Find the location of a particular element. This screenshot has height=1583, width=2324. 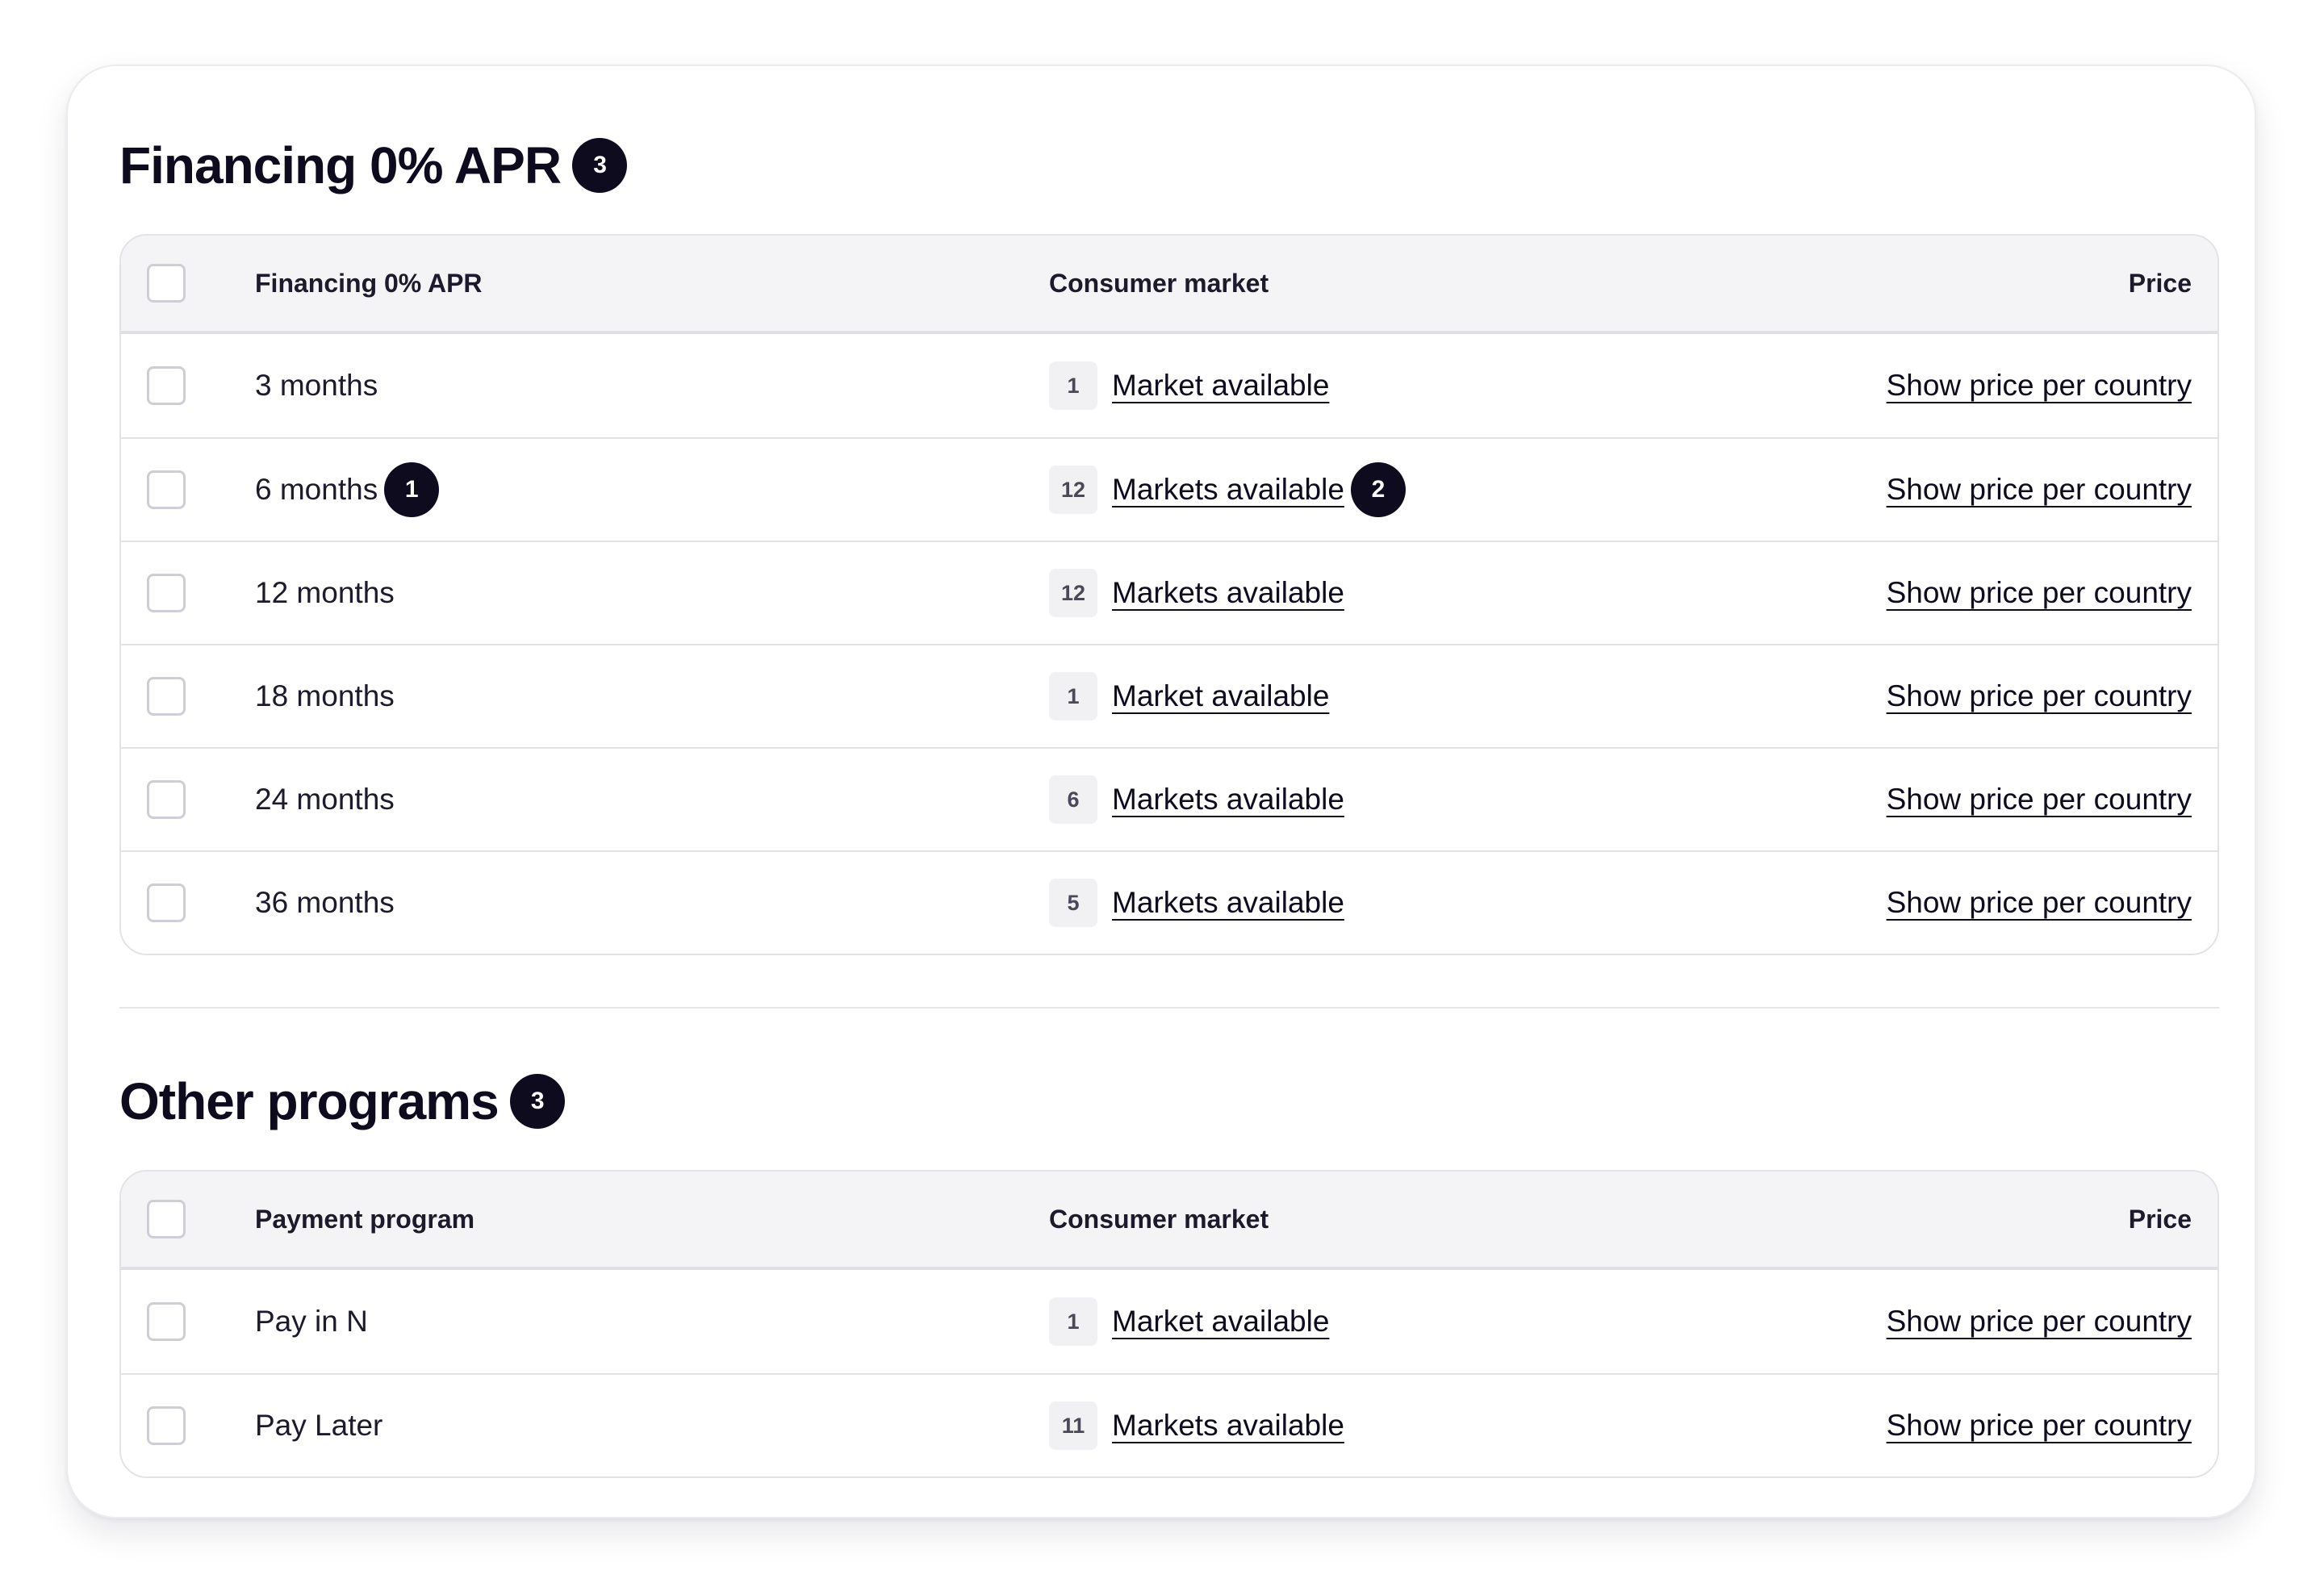

section-title: Financing 0% APR is located at coordinates (340, 165).